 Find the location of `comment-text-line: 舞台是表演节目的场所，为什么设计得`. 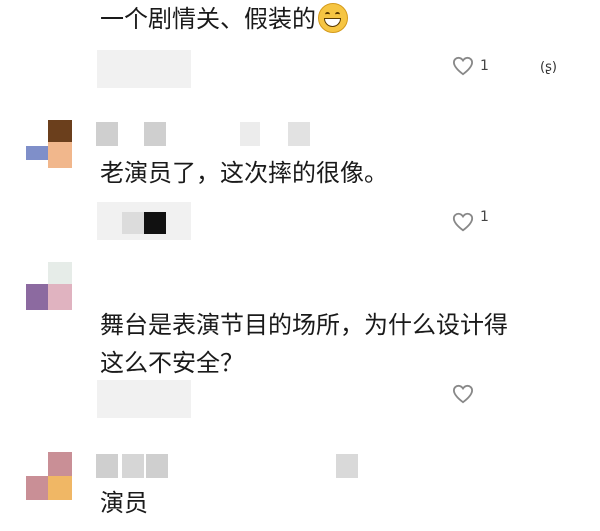

comment-text-line: 舞台是表演节目的场所，为什么设计得 is located at coordinates (304, 325).